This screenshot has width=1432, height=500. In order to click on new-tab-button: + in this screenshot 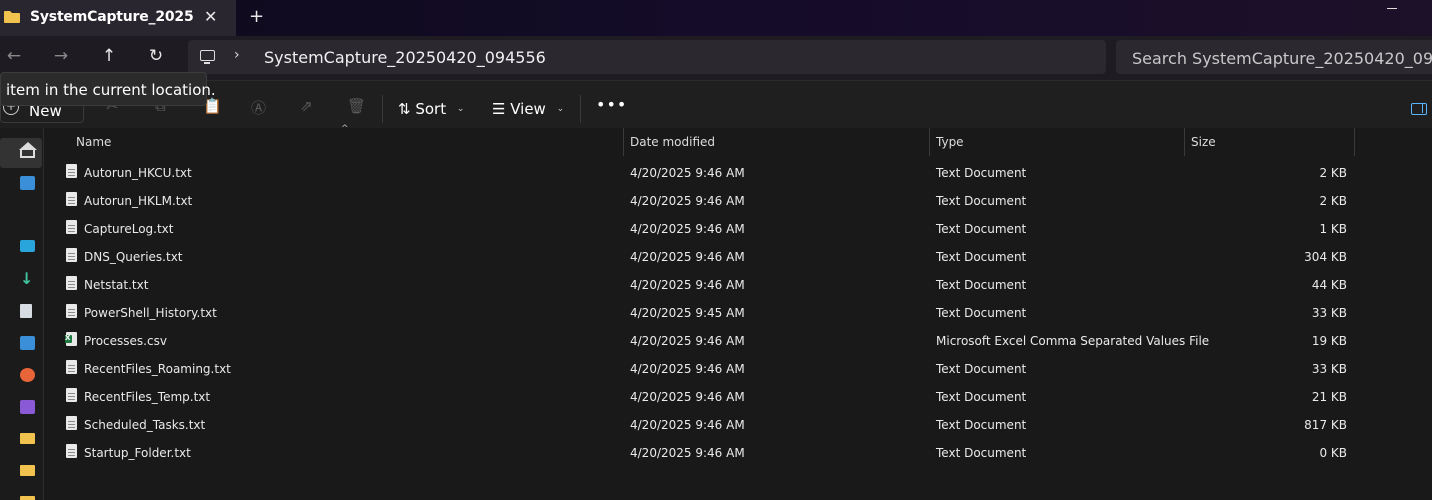, I will do `click(256, 16)`.